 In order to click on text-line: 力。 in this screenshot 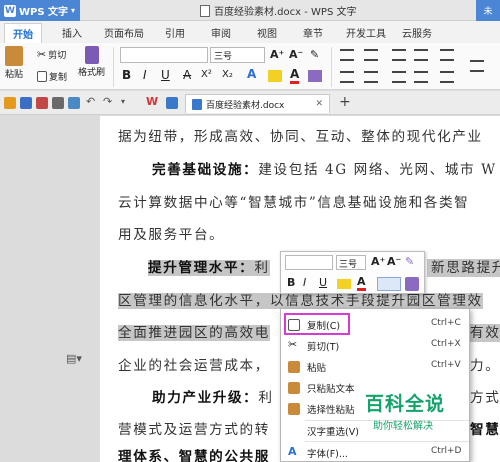, I will do `click(485, 366)`.